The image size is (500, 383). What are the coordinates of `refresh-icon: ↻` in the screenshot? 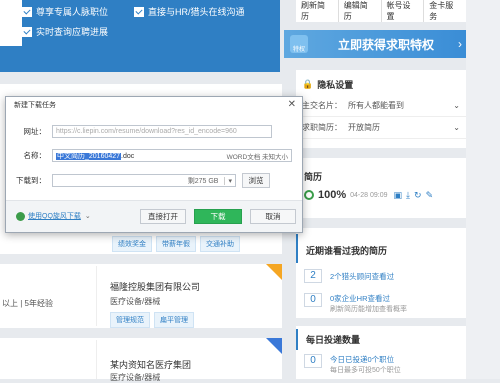 It's located at (418, 195).